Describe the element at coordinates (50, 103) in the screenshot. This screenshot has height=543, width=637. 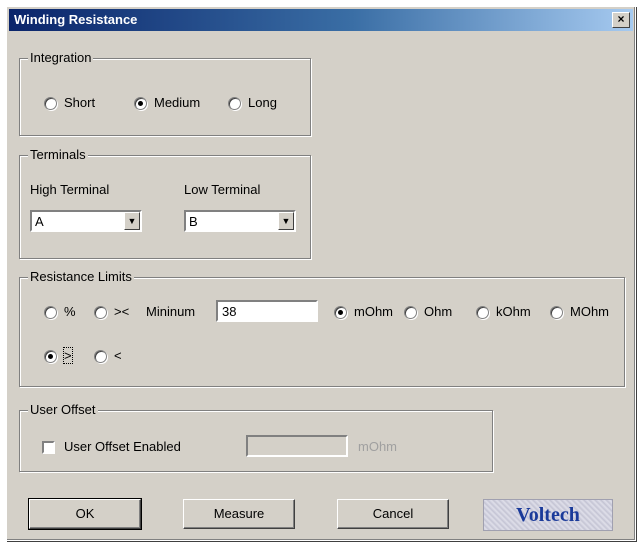
I see `integration-short-radio` at that location.